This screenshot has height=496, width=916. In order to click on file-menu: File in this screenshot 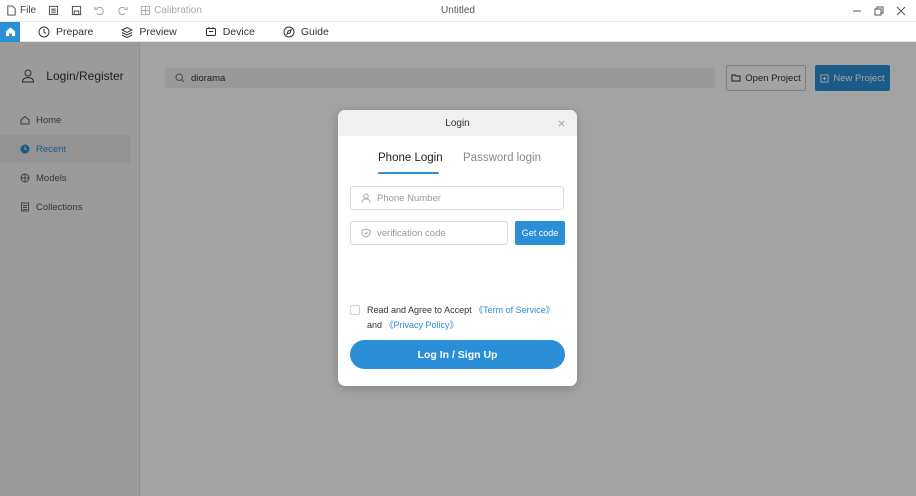, I will do `click(21, 11)`.